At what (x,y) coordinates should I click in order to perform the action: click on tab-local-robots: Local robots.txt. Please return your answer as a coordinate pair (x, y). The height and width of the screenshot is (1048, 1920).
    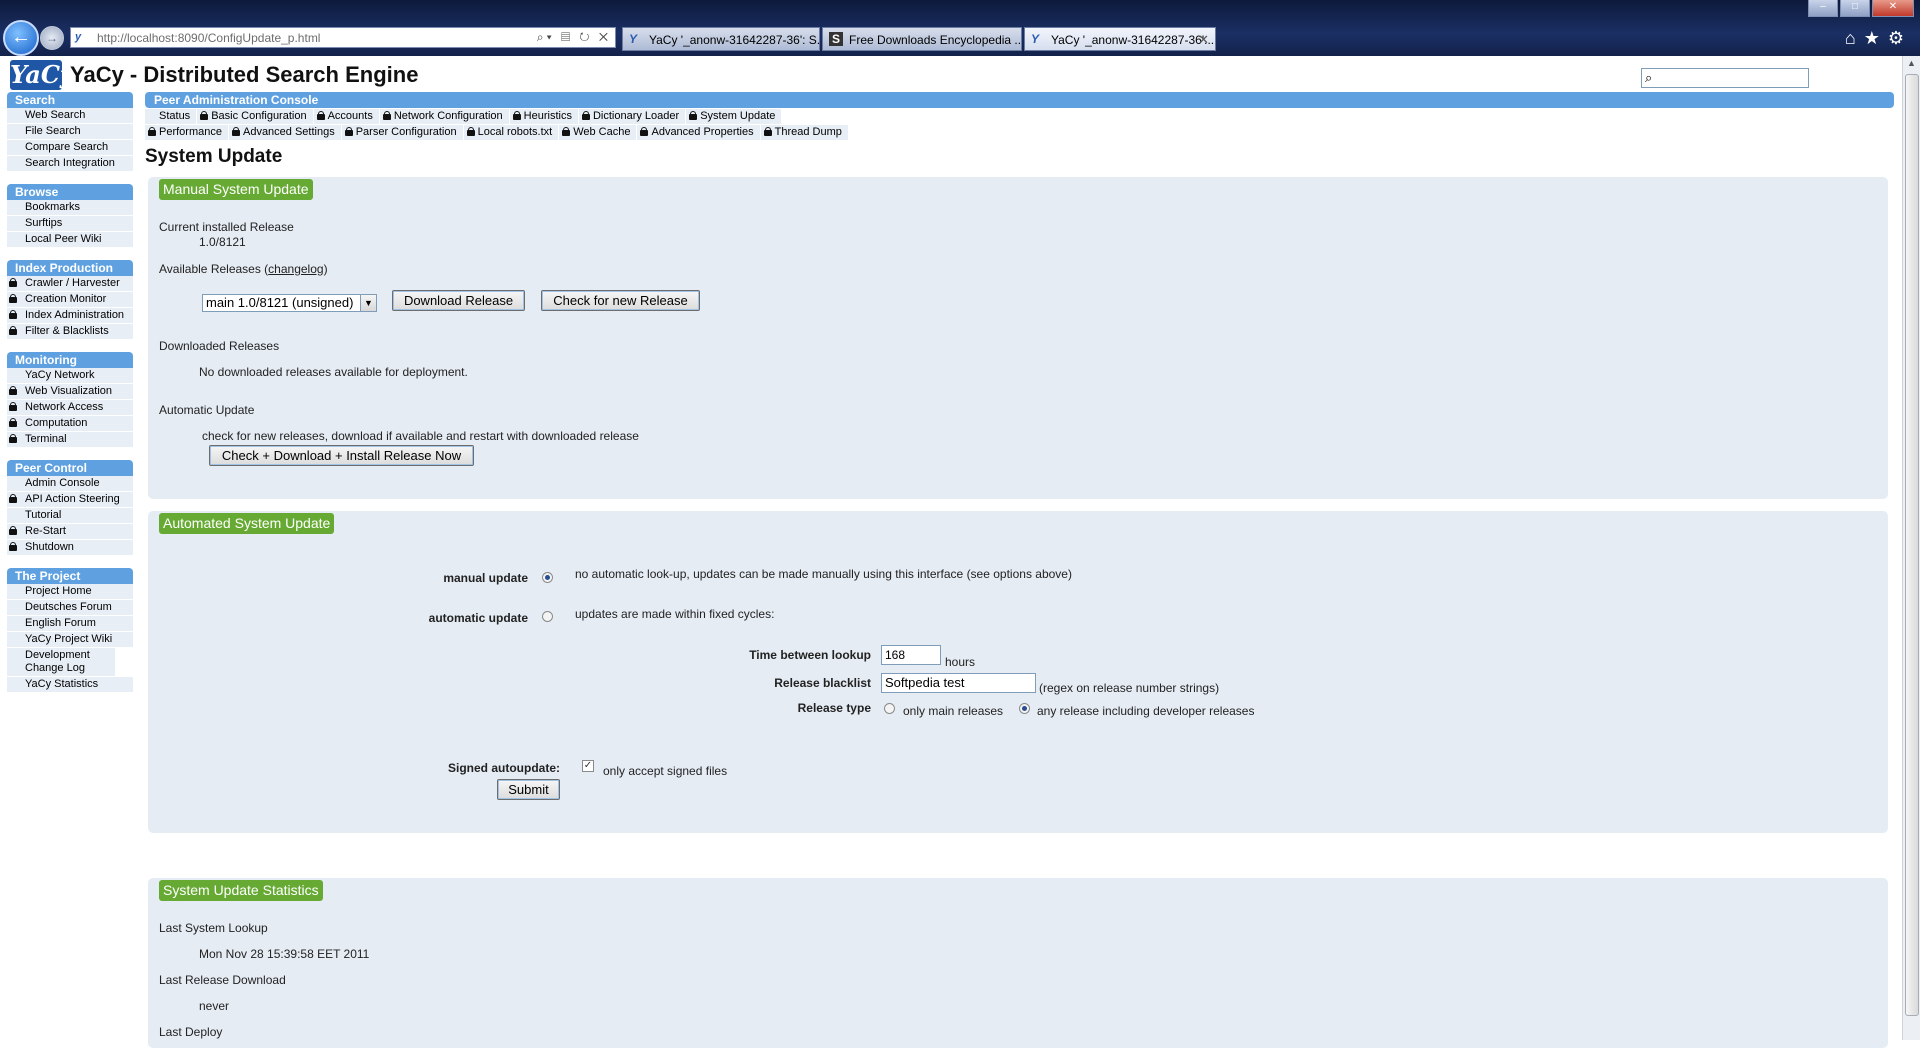
    Looking at the image, I should click on (511, 132).